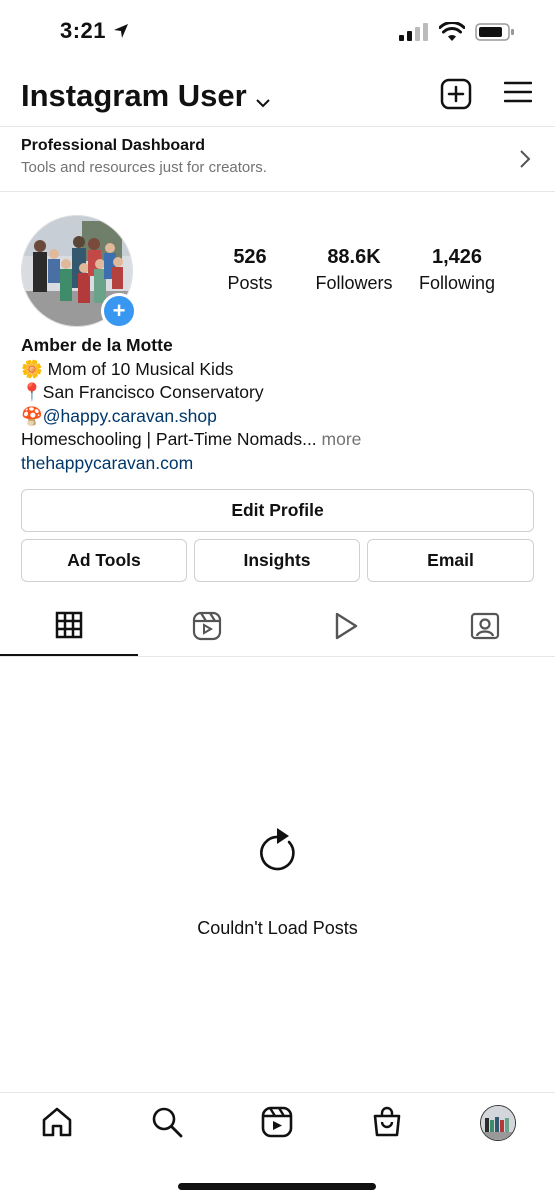 This screenshot has height=1200, width=555. I want to click on reels-icon, so click(207, 628).